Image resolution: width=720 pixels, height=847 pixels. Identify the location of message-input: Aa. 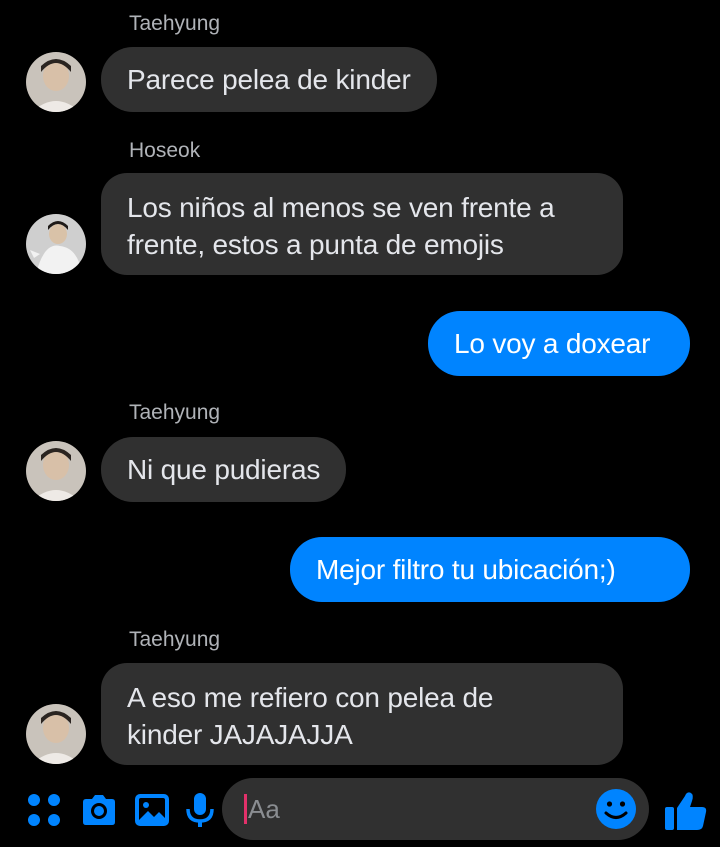
(435, 809).